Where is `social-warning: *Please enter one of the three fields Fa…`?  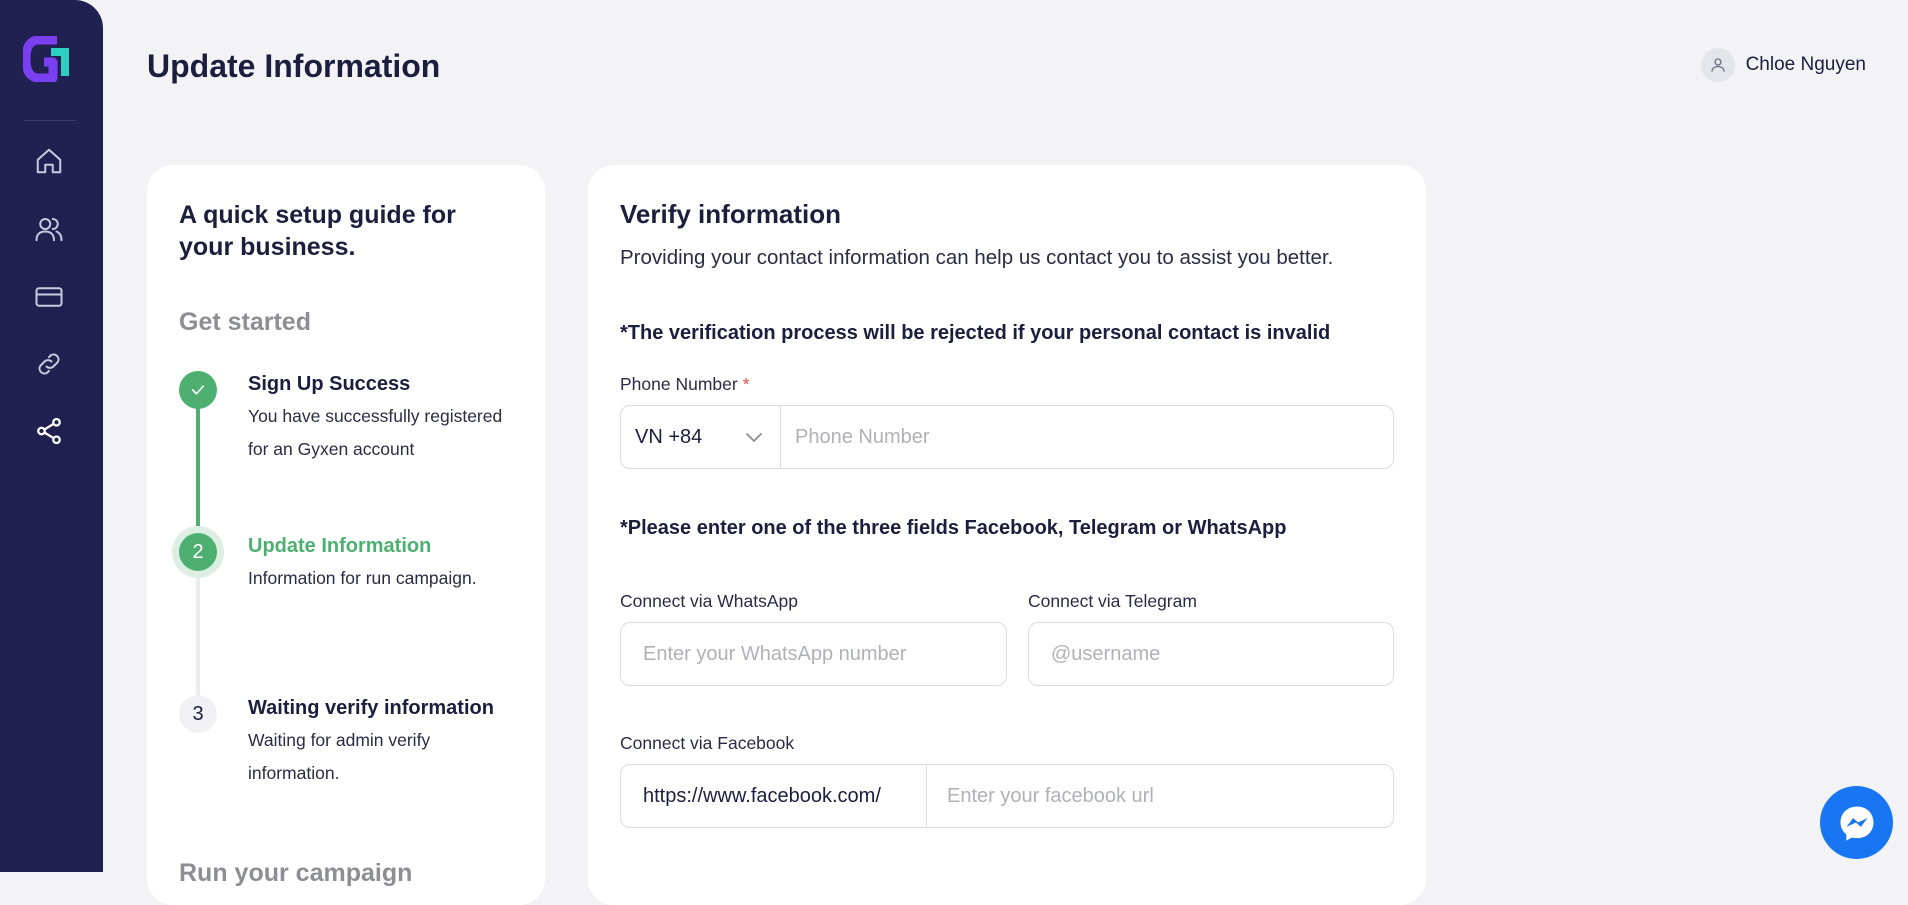
social-warning: *Please enter one of the three fields Fa… is located at coordinates (953, 528).